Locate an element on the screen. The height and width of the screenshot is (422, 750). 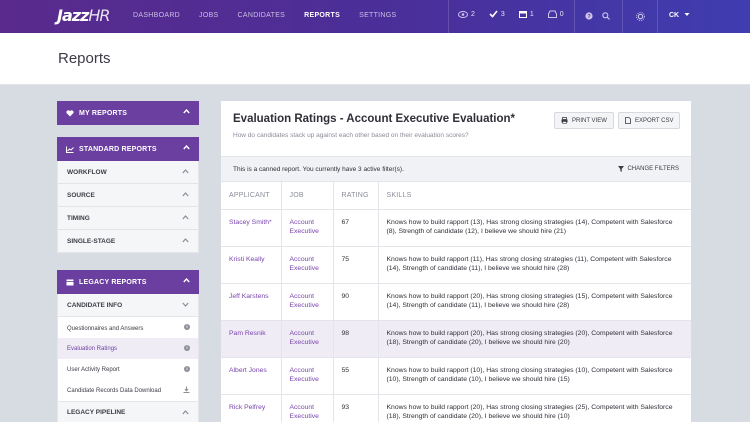
views-counter: 2 is located at coordinates (466, 14).